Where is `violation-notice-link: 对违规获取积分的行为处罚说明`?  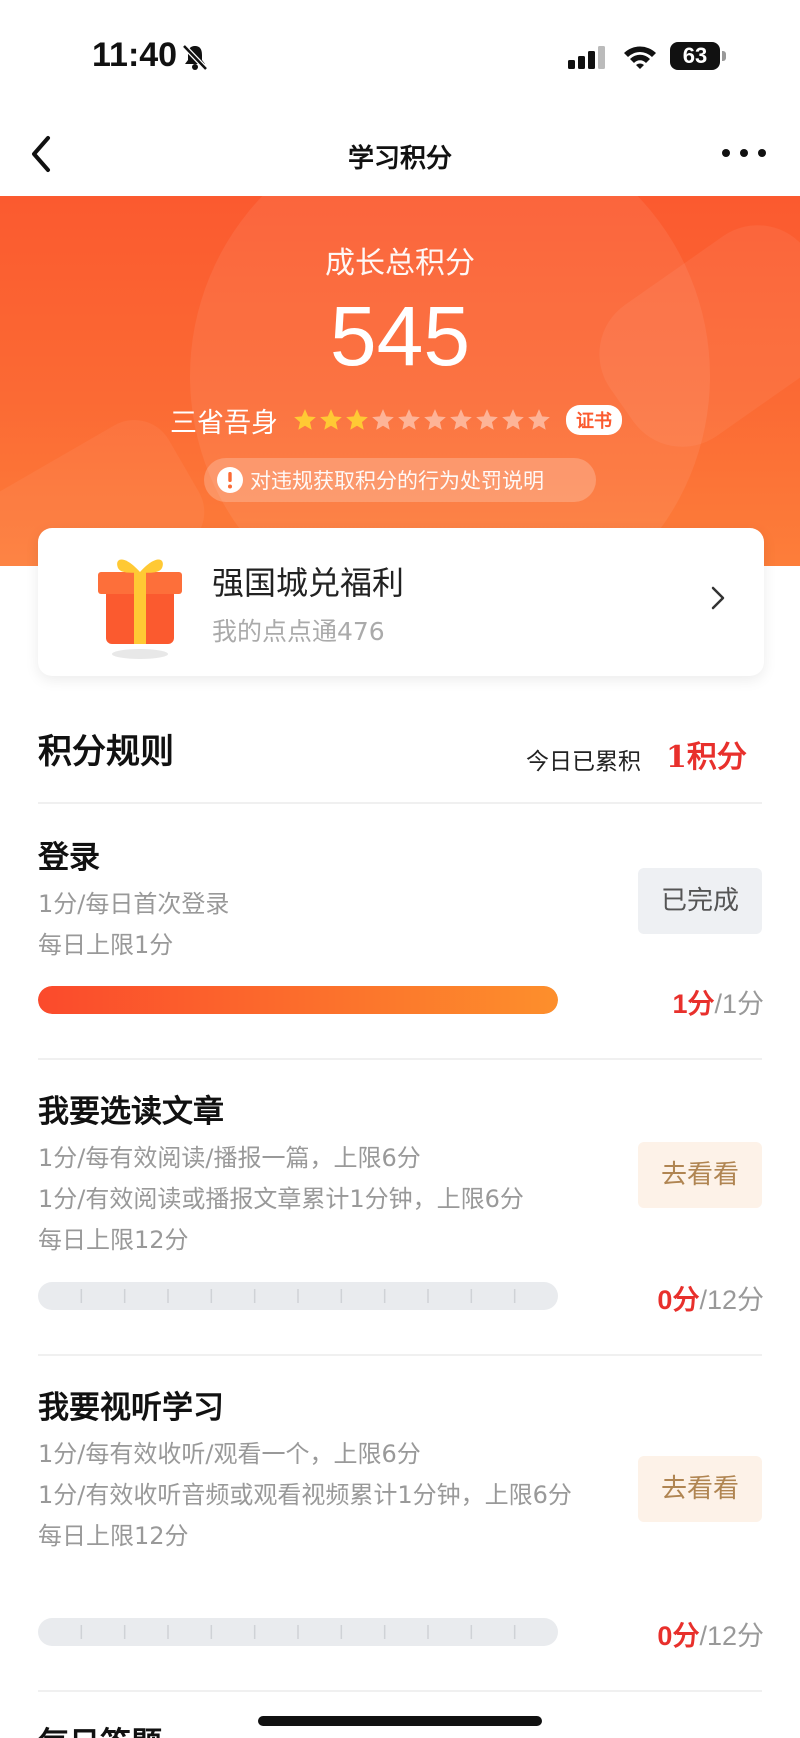
violation-notice-link: 对违规获取积分的行为处罚说明 is located at coordinates (400, 480).